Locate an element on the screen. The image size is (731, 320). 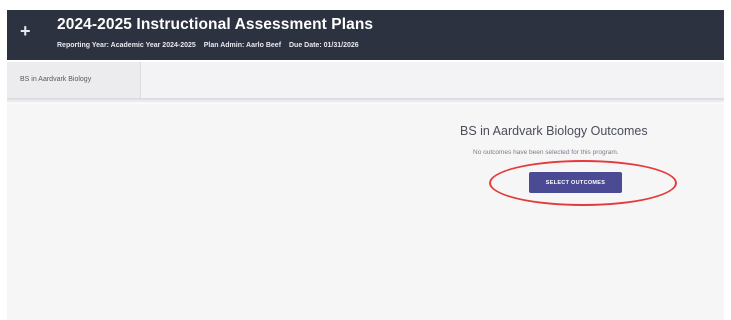
due-date: Due Date: 01/31/2026 is located at coordinates (323, 45).